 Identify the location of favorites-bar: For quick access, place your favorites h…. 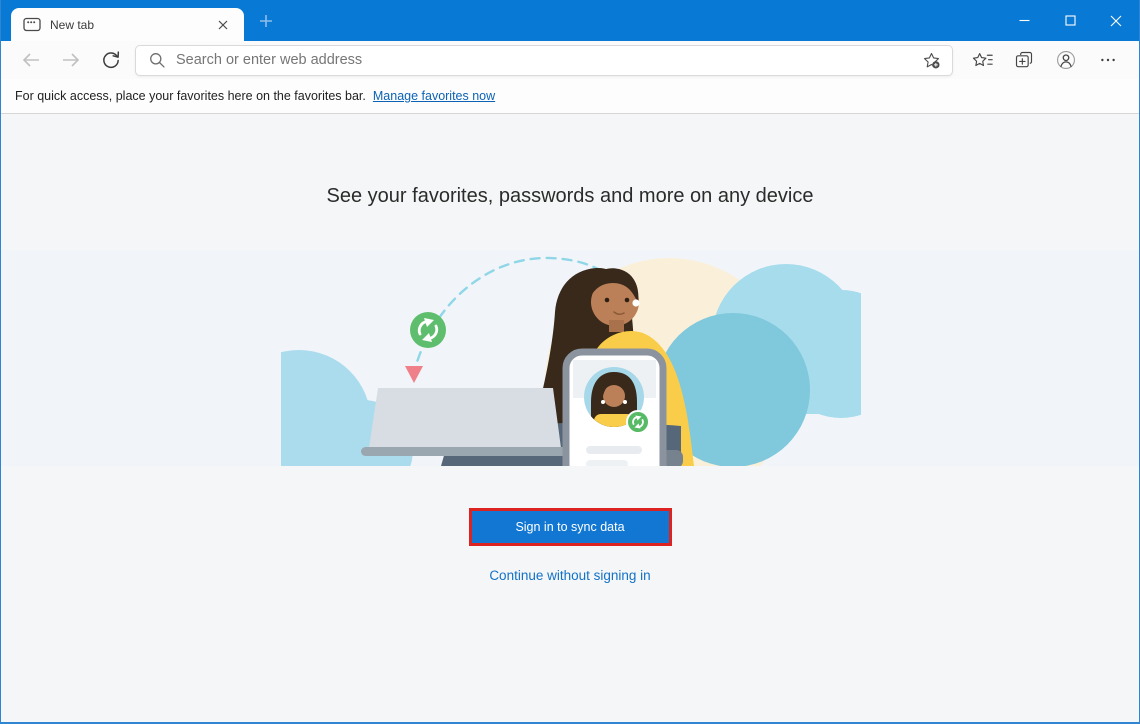
(570, 96).